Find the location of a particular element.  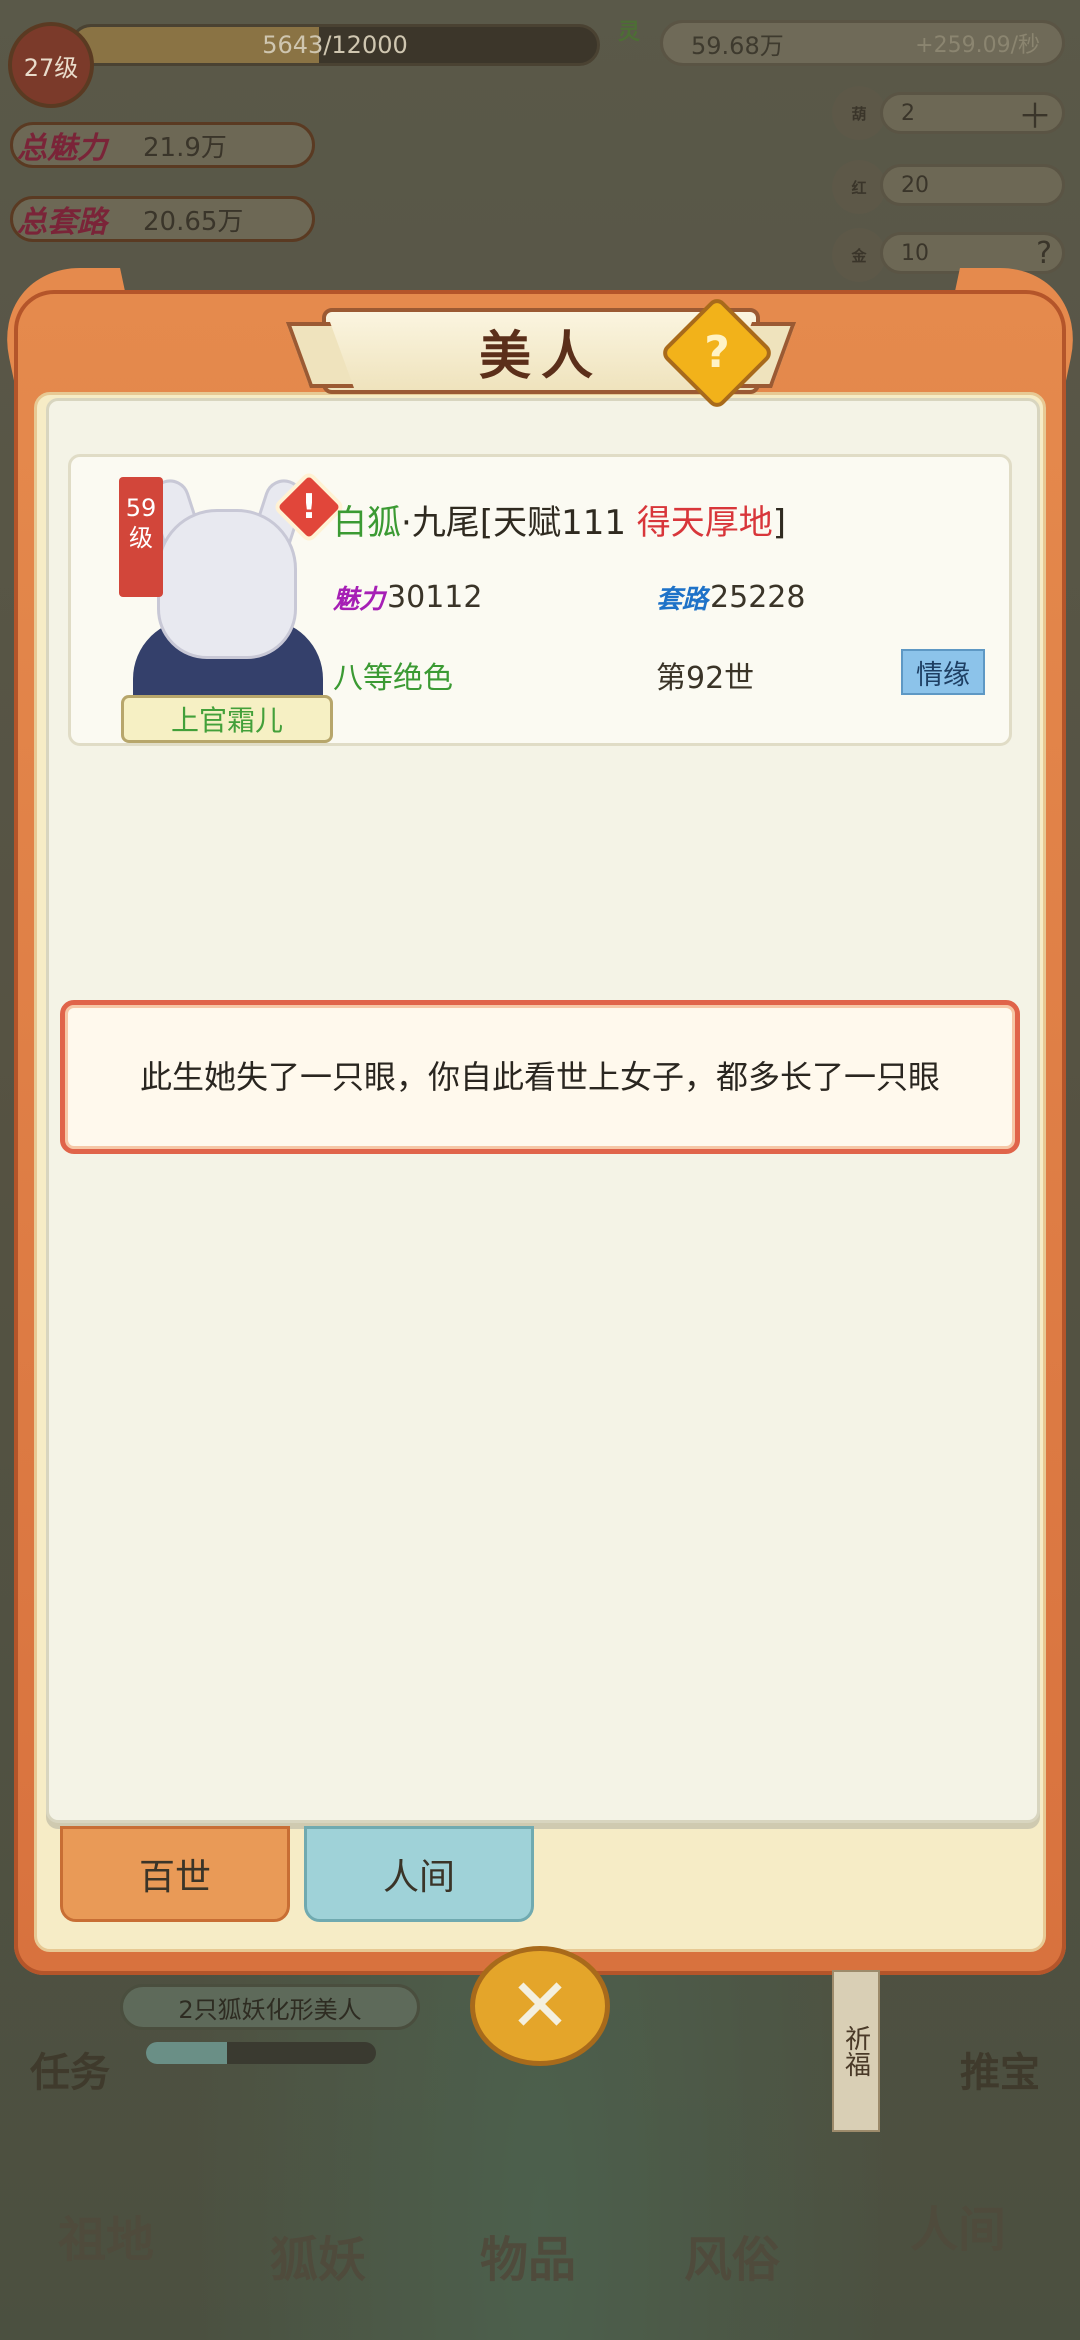

nav-customs: 风俗 is located at coordinates (732, 2255).